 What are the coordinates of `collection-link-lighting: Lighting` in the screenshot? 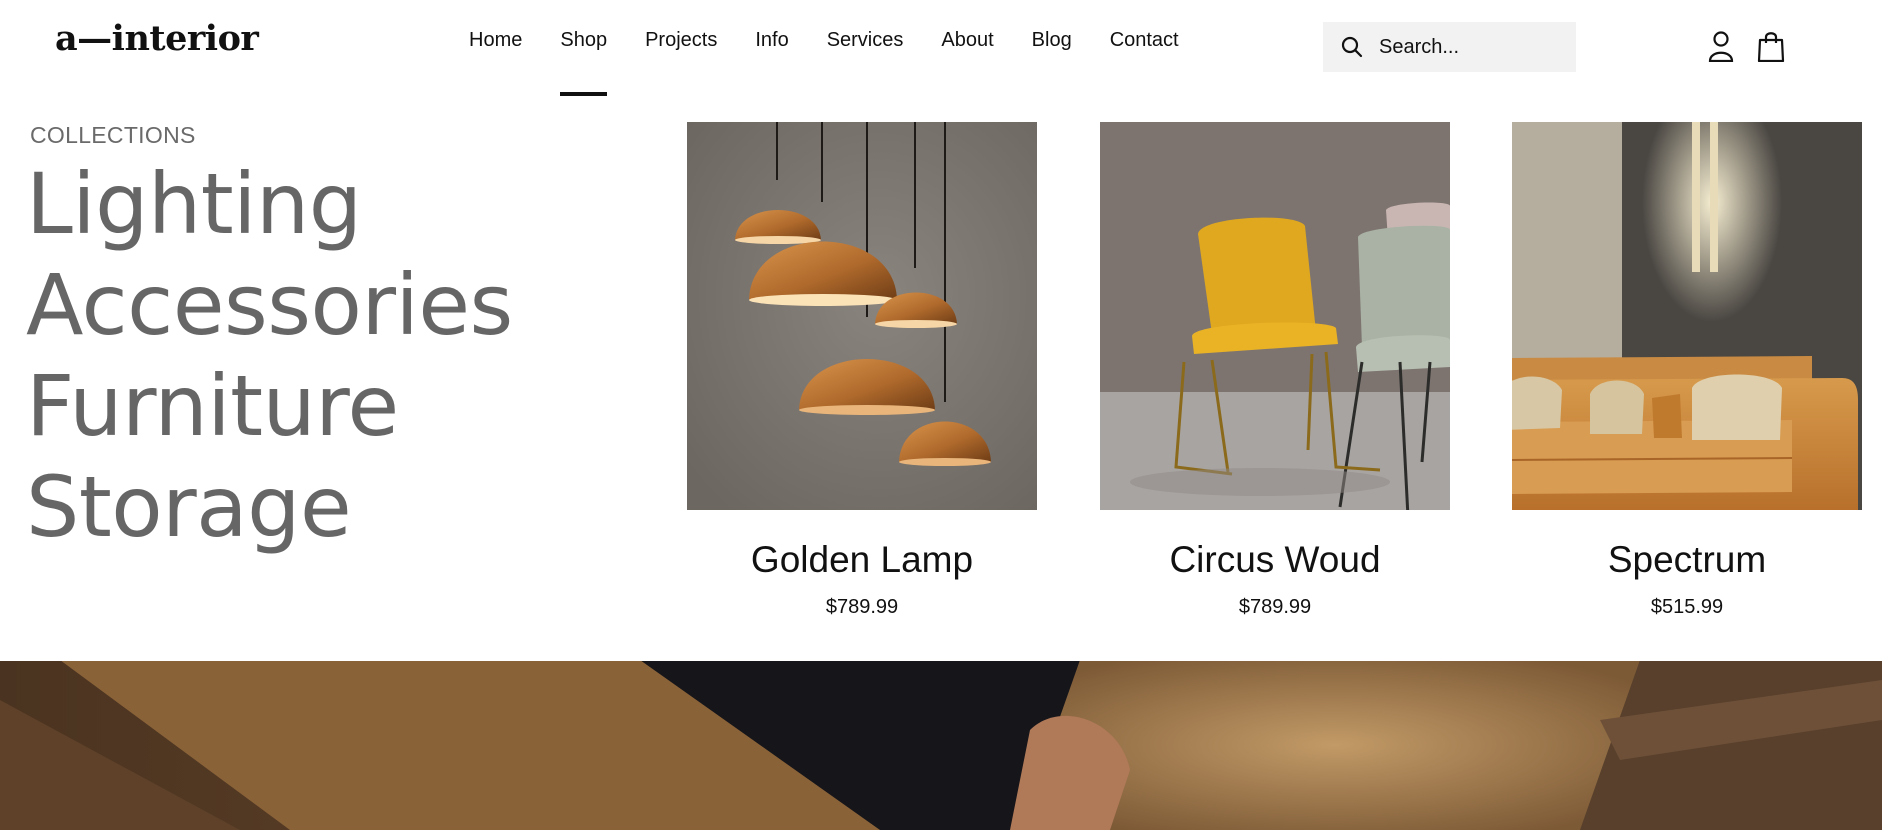 It's located at (269, 204).